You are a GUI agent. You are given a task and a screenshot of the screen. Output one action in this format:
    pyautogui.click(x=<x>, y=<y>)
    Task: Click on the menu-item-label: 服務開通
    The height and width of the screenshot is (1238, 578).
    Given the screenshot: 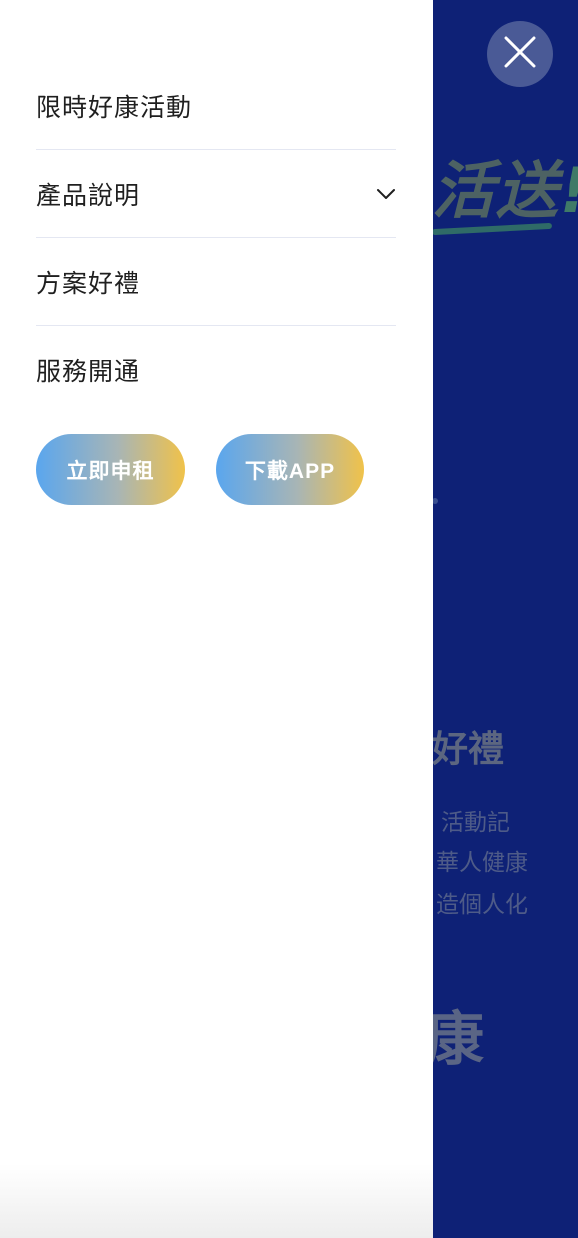 What is the action you would take?
    pyautogui.click(x=88, y=371)
    